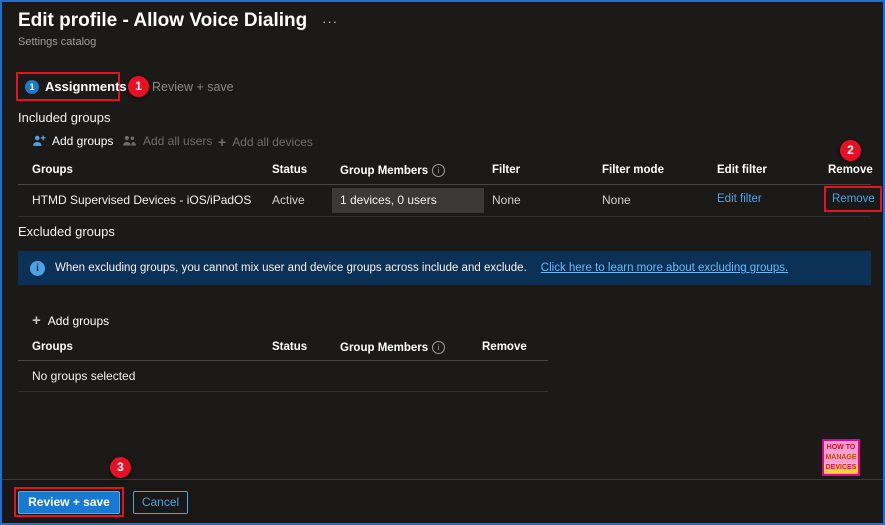 This screenshot has width=885, height=525. Describe the element at coordinates (850, 170) in the screenshot. I see `column-header-remove: Remove` at that location.